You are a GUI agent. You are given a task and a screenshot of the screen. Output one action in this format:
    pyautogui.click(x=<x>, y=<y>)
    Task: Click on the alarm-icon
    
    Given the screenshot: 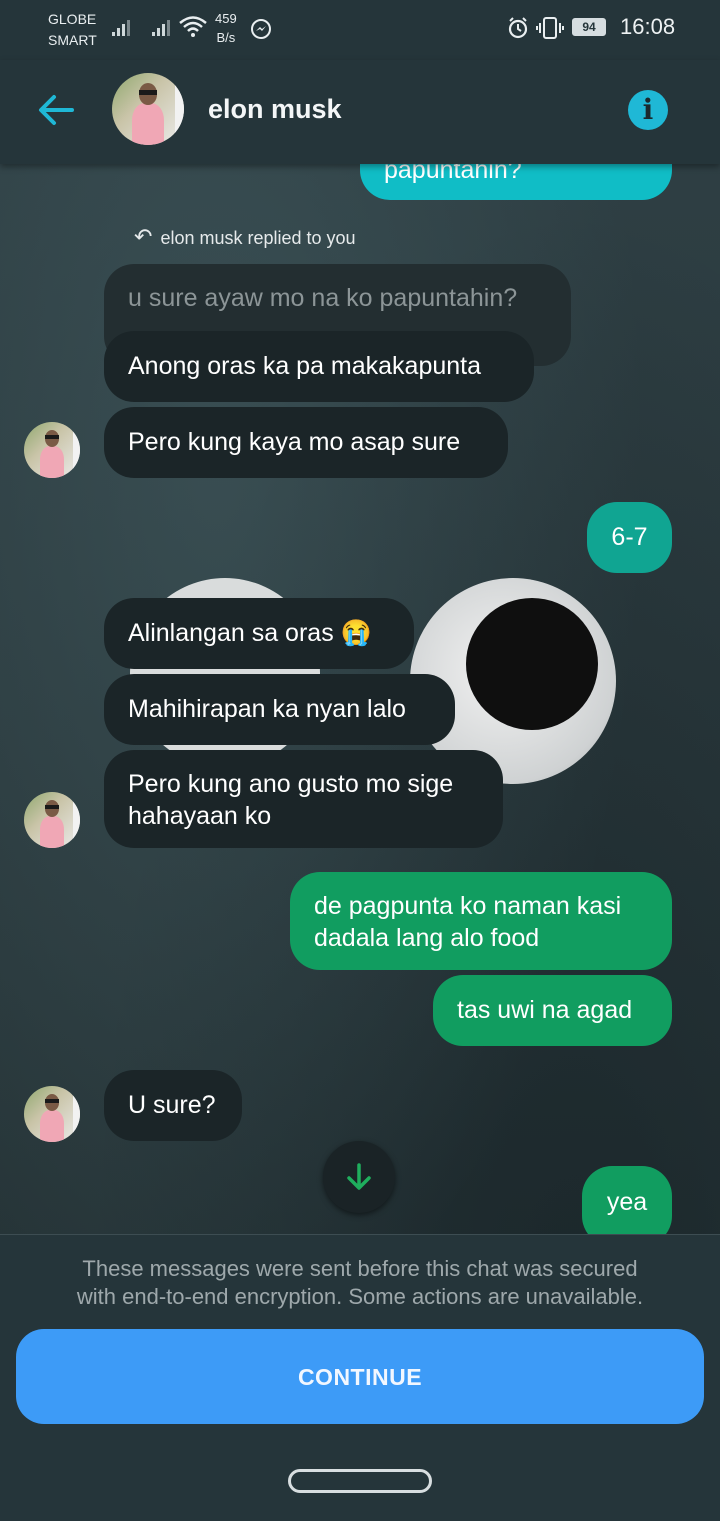 What is the action you would take?
    pyautogui.click(x=518, y=28)
    